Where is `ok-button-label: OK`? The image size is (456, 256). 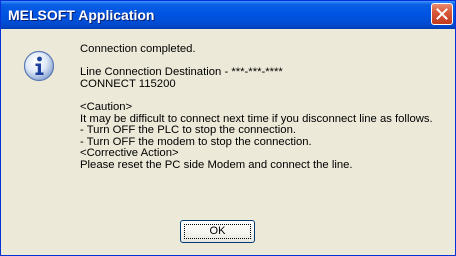 ok-button-label: OK is located at coordinates (217, 231).